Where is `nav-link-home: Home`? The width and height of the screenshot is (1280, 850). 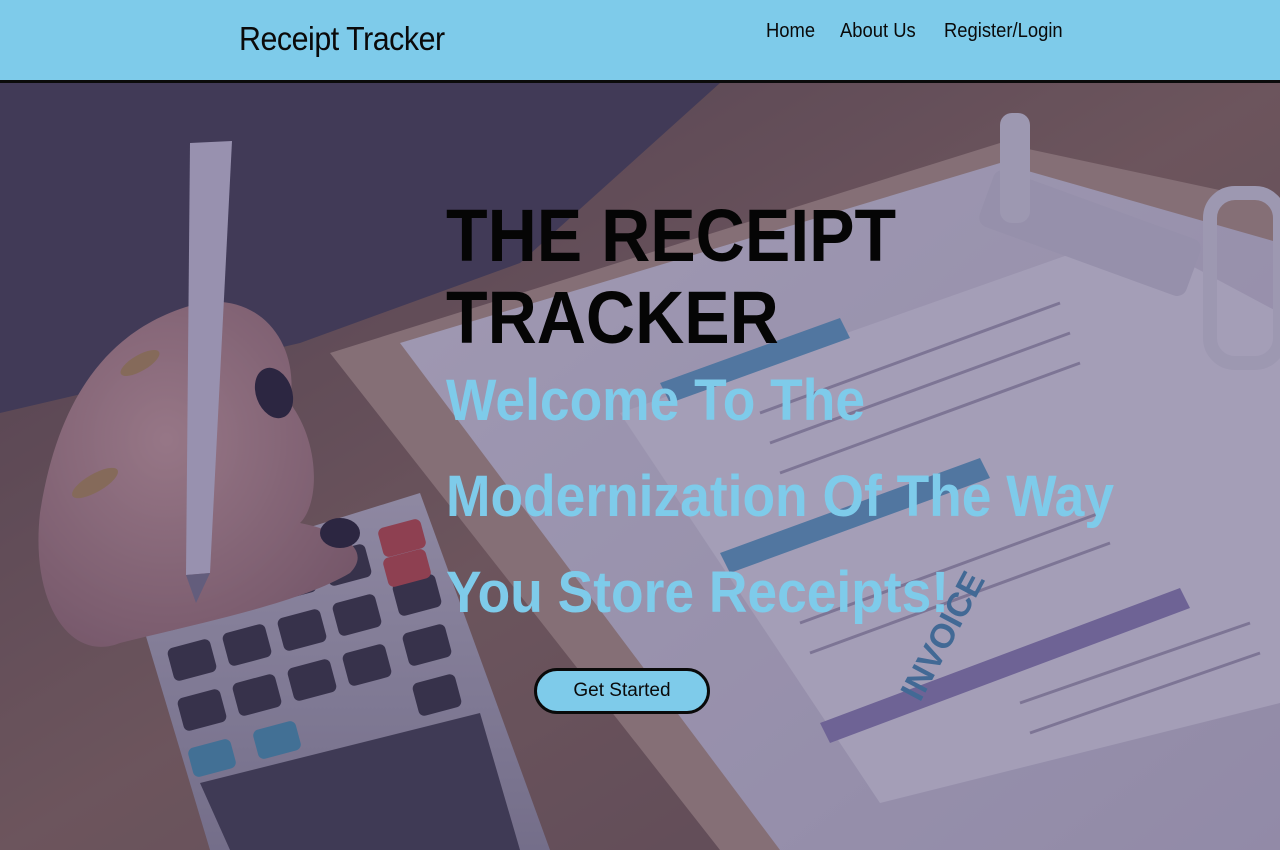
nav-link-home: Home is located at coordinates (790, 31).